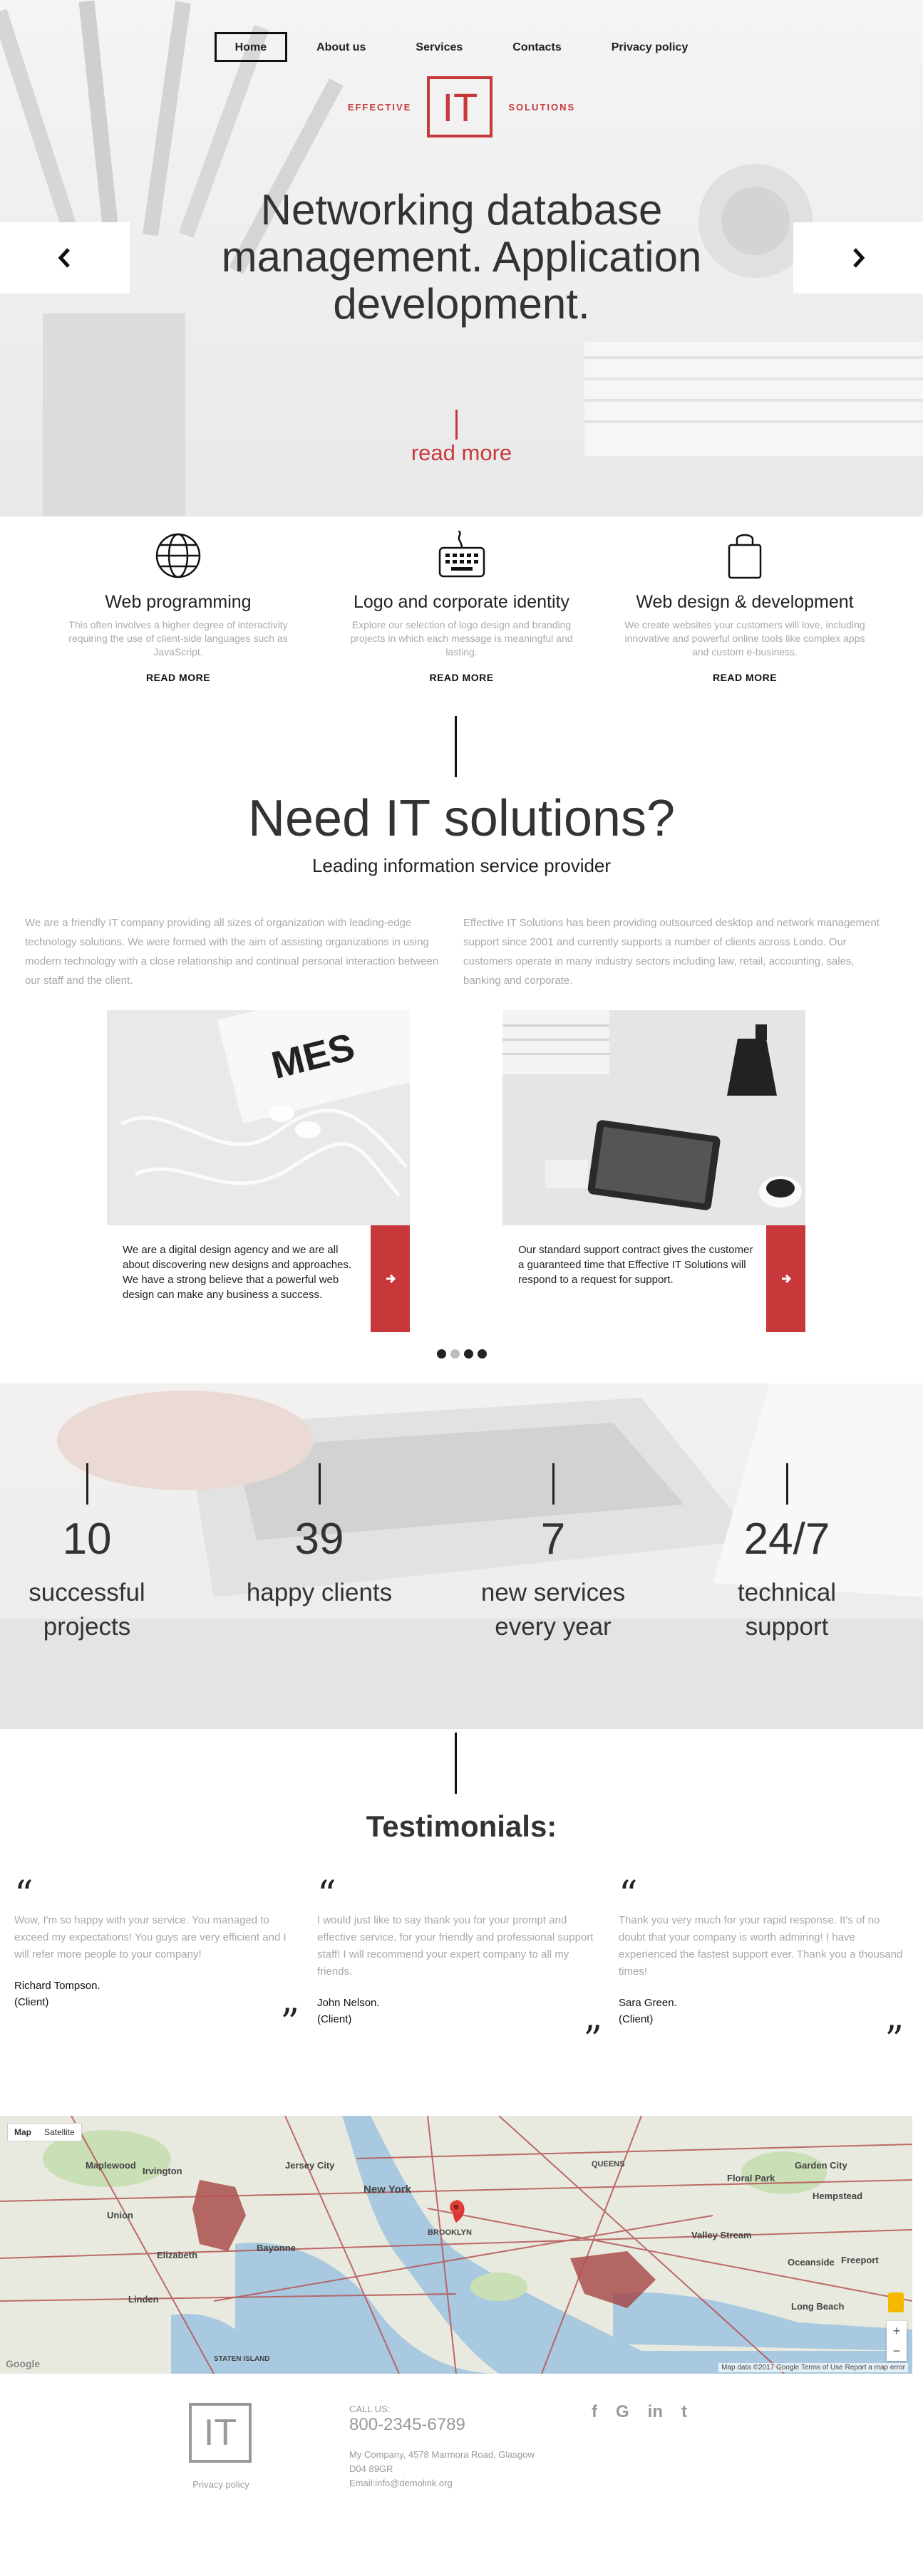 This screenshot has width=923, height=2576. I want to click on map-label: Garden City, so click(821, 2165).